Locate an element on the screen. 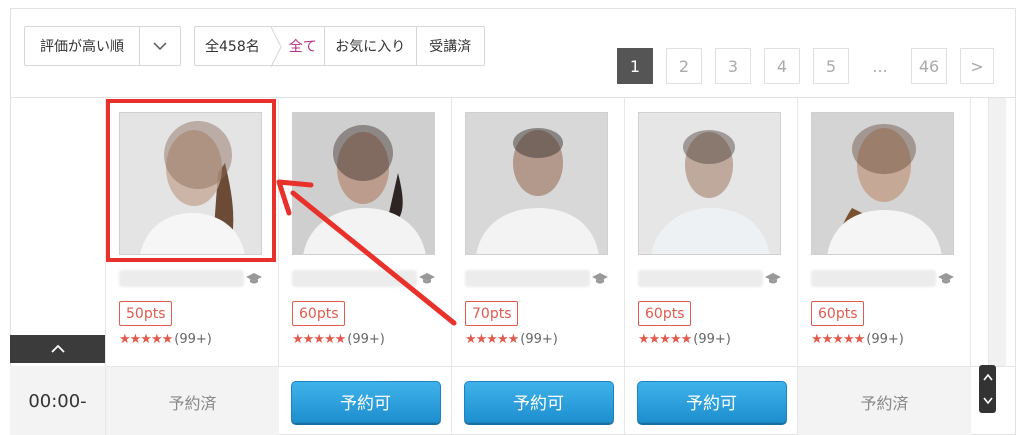 The width and height of the screenshot is (1024, 435). tab-taken: 受講済 is located at coordinates (449, 46).